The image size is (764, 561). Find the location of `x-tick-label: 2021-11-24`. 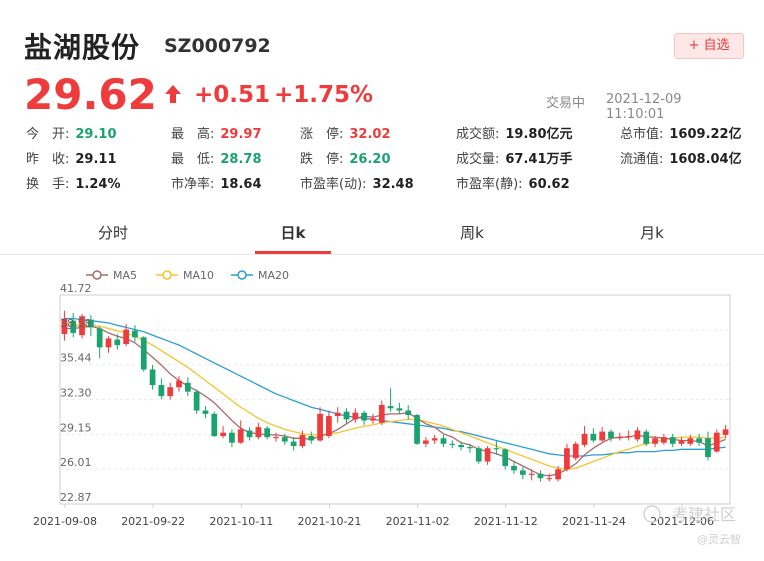

x-tick-label: 2021-11-24 is located at coordinates (594, 521).